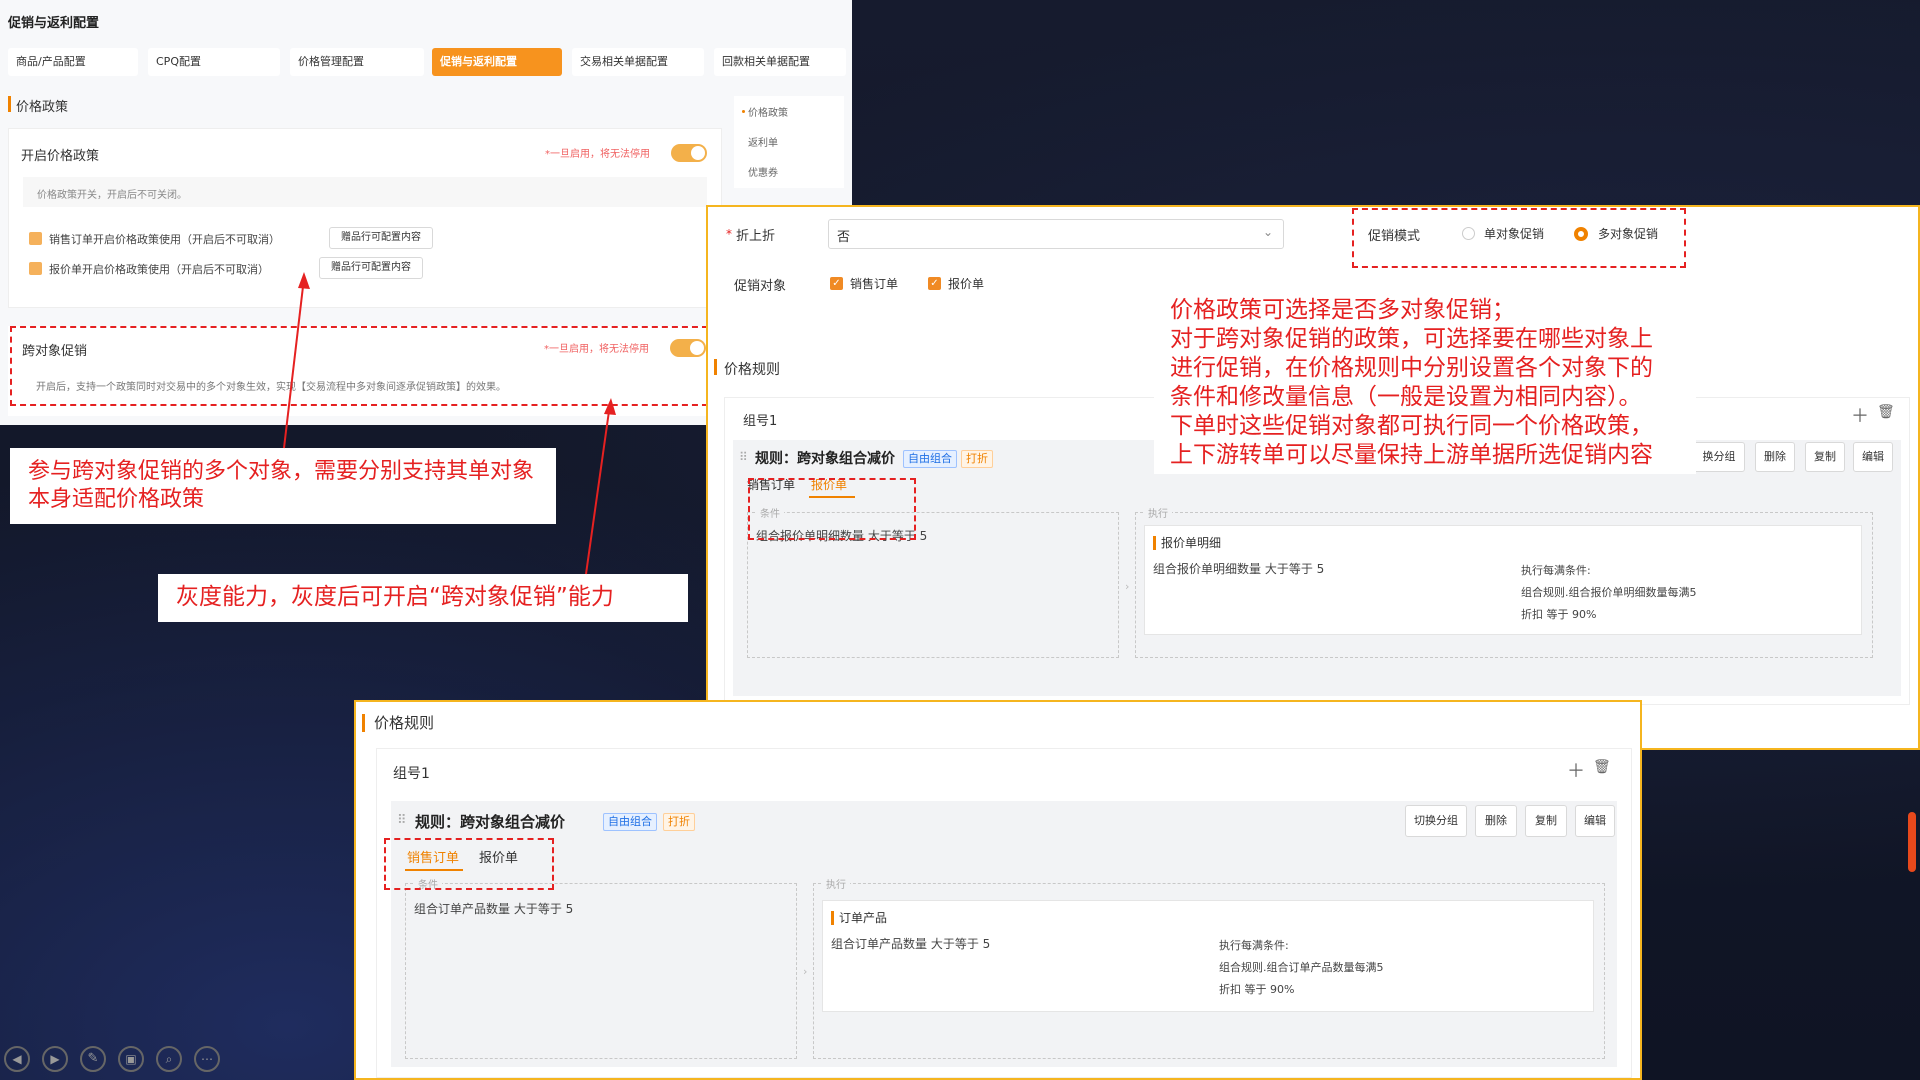 This screenshot has height=1080, width=1920. Describe the element at coordinates (743, 457) in the screenshot. I see `drag-handle-icon: ⠿` at that location.